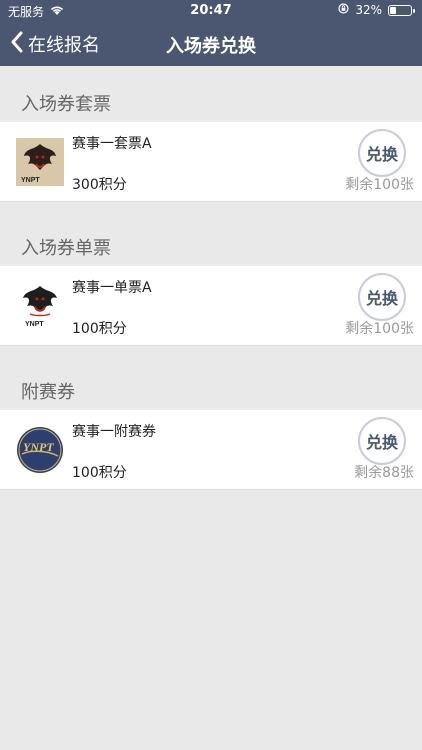  Describe the element at coordinates (66, 248) in the screenshot. I see `section-header-single: 入场券单票` at that location.